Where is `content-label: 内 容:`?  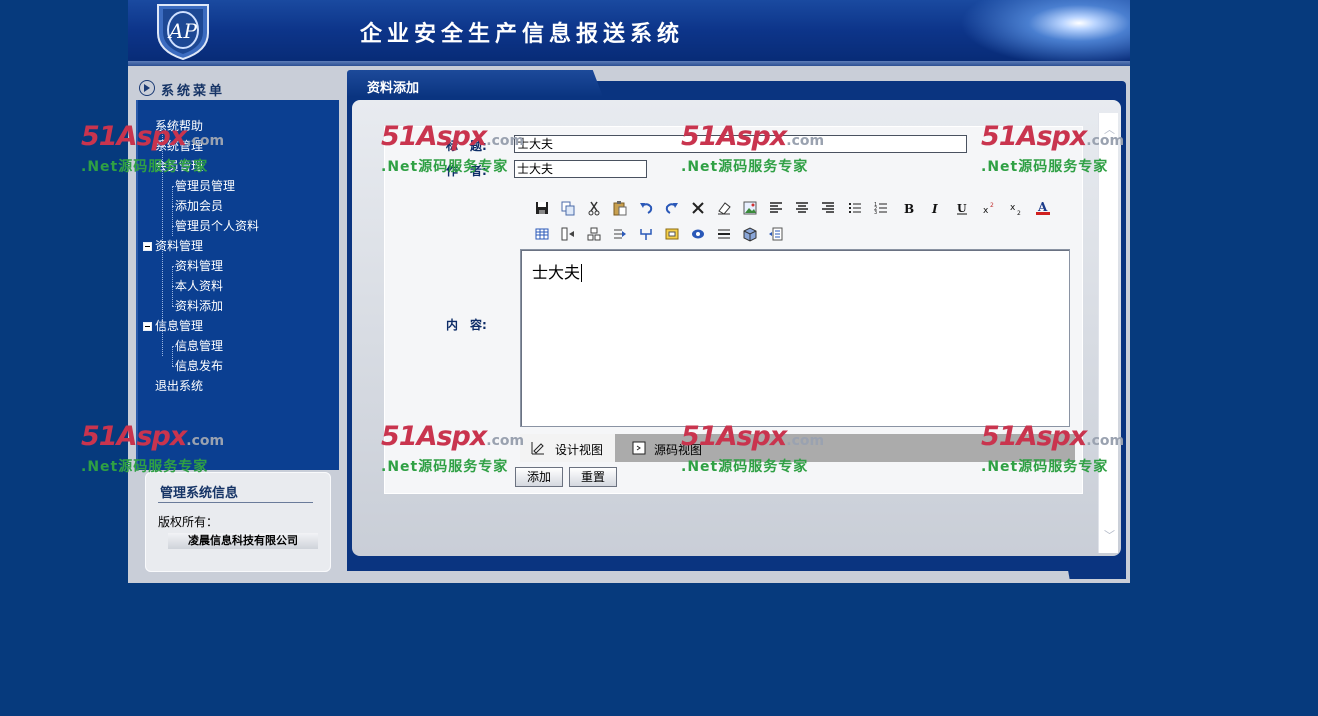 content-label: 内 容: is located at coordinates (466, 325).